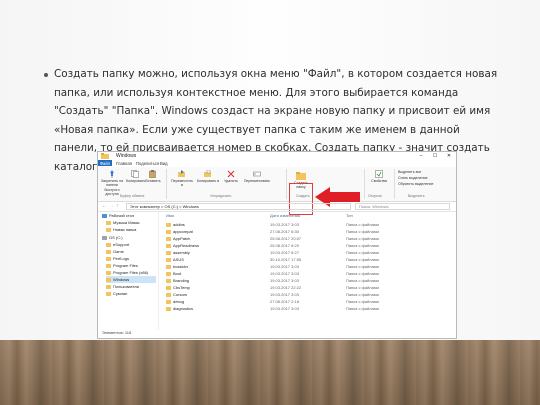  What do you see at coordinates (426, 184) in the screenshot?
I see `invert-selection-button: Обратить выделение` at bounding box center [426, 184].